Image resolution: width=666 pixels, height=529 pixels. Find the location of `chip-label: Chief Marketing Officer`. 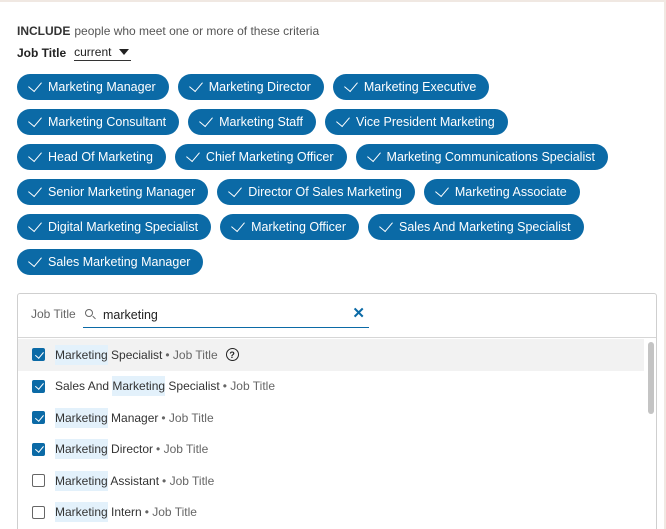

chip-label: Chief Marketing Officer is located at coordinates (269, 157).